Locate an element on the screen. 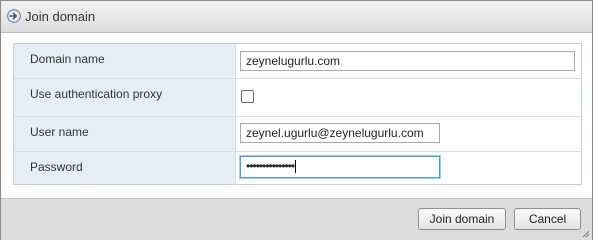  auth-proxy-checkbox is located at coordinates (247, 96).